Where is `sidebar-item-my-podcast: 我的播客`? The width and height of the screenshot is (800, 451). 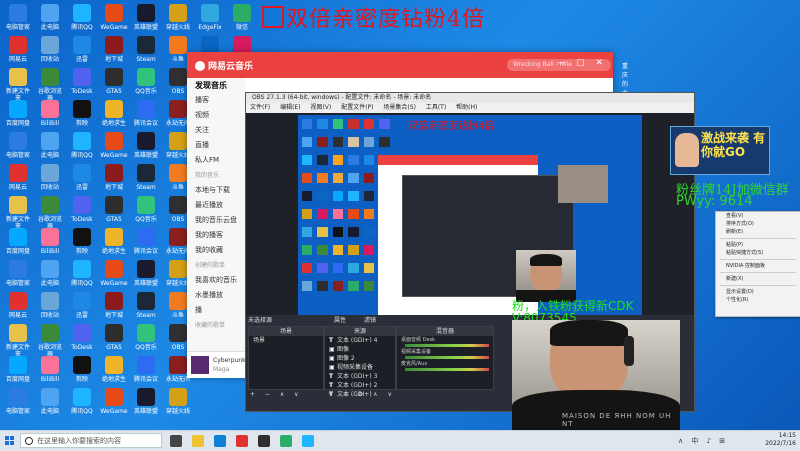
sidebar-item-my-podcast: 我的播客 is located at coordinates (216, 235).